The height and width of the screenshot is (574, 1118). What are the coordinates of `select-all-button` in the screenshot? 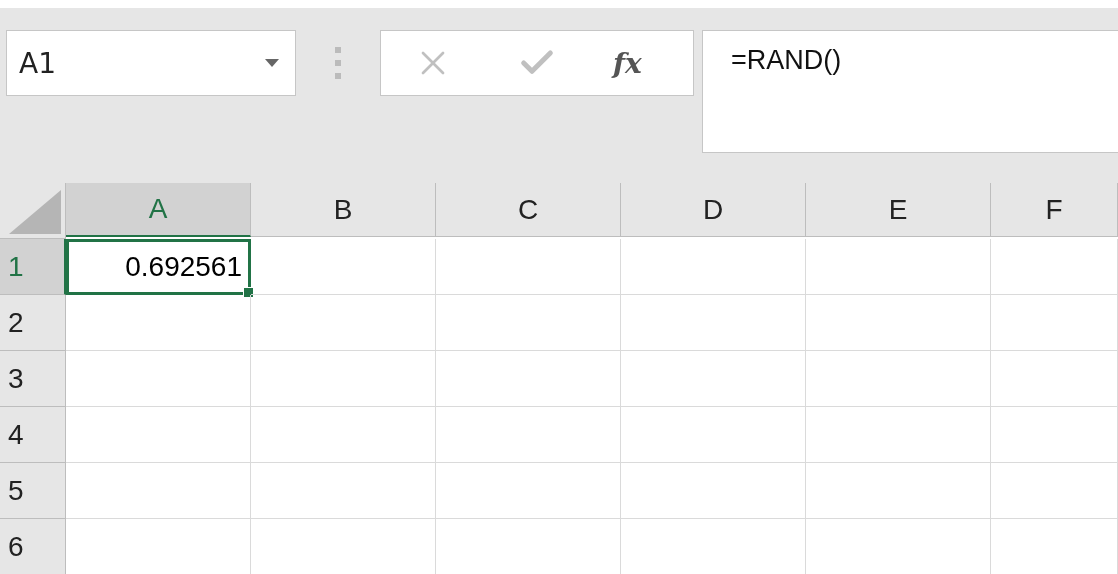 It's located at (33, 211).